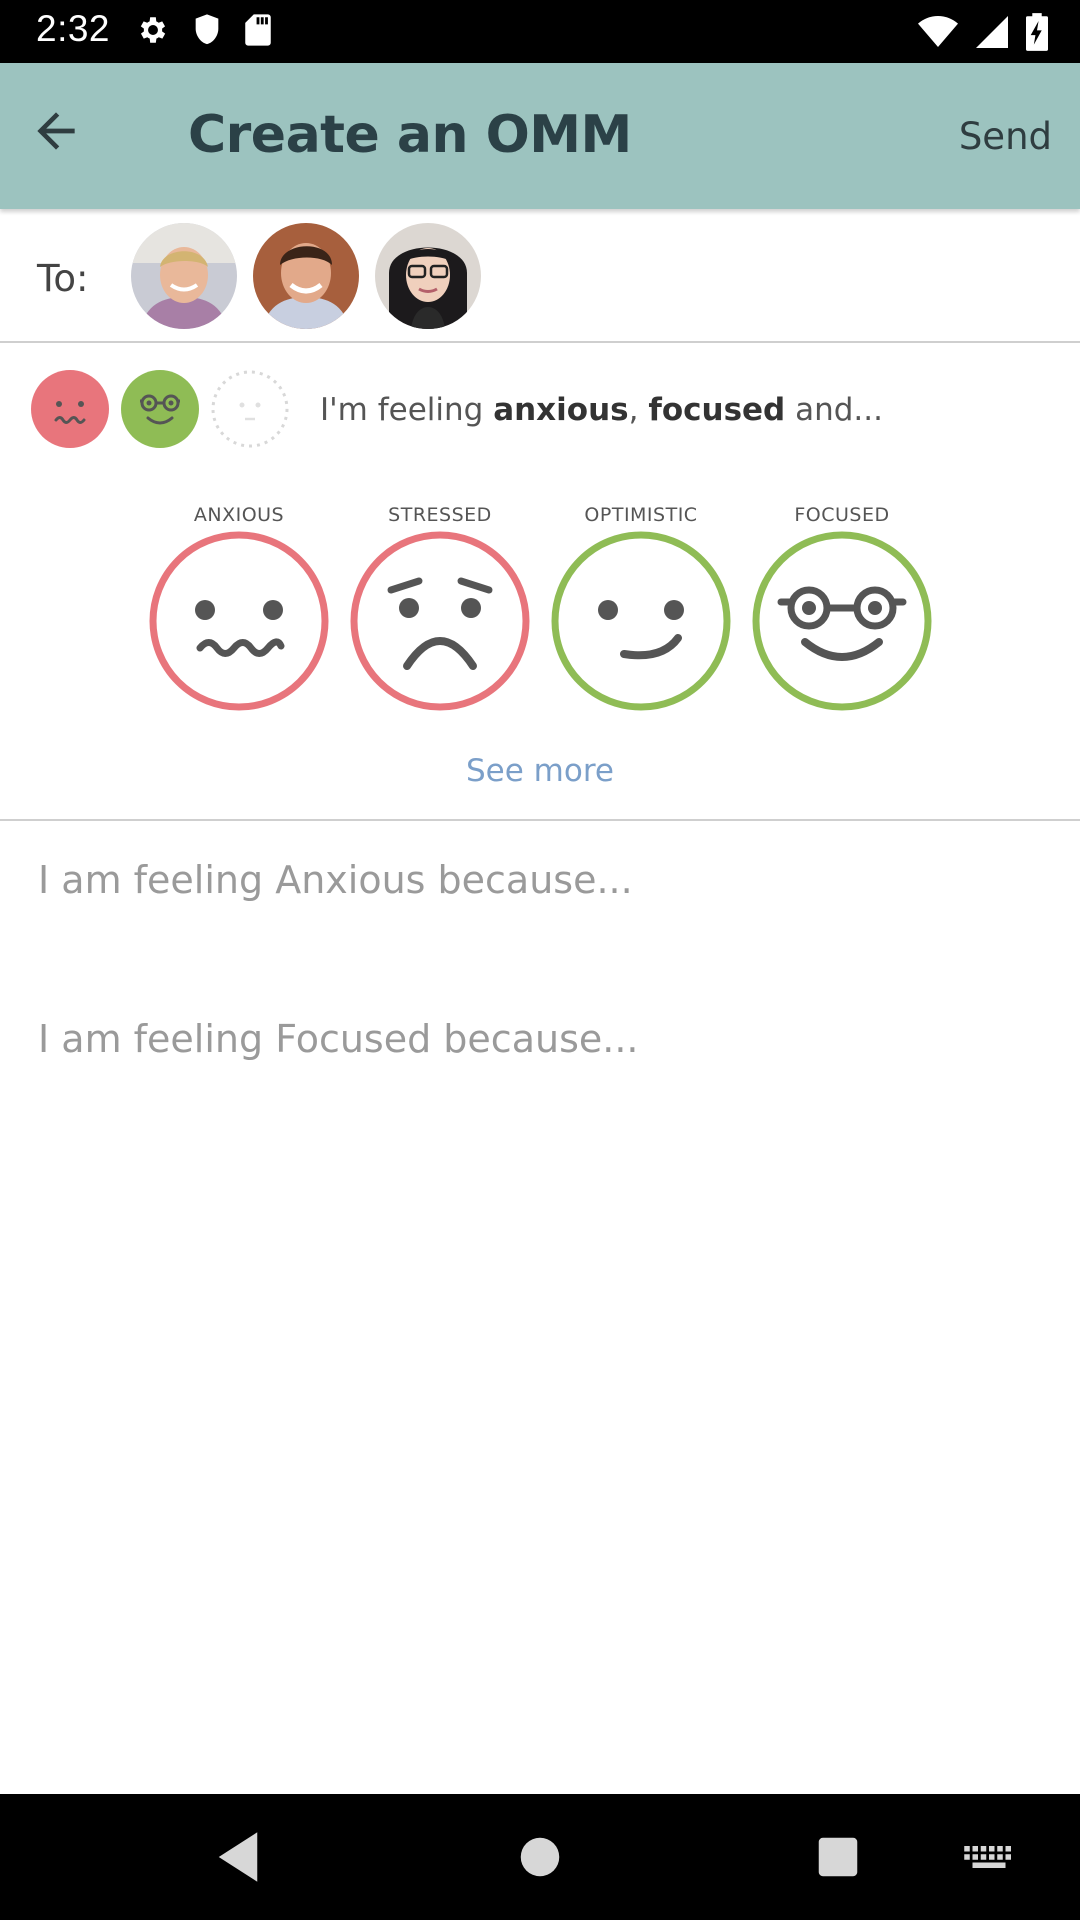  Describe the element at coordinates (540, 31) in the screenshot. I see `status-bar: 2:32` at that location.